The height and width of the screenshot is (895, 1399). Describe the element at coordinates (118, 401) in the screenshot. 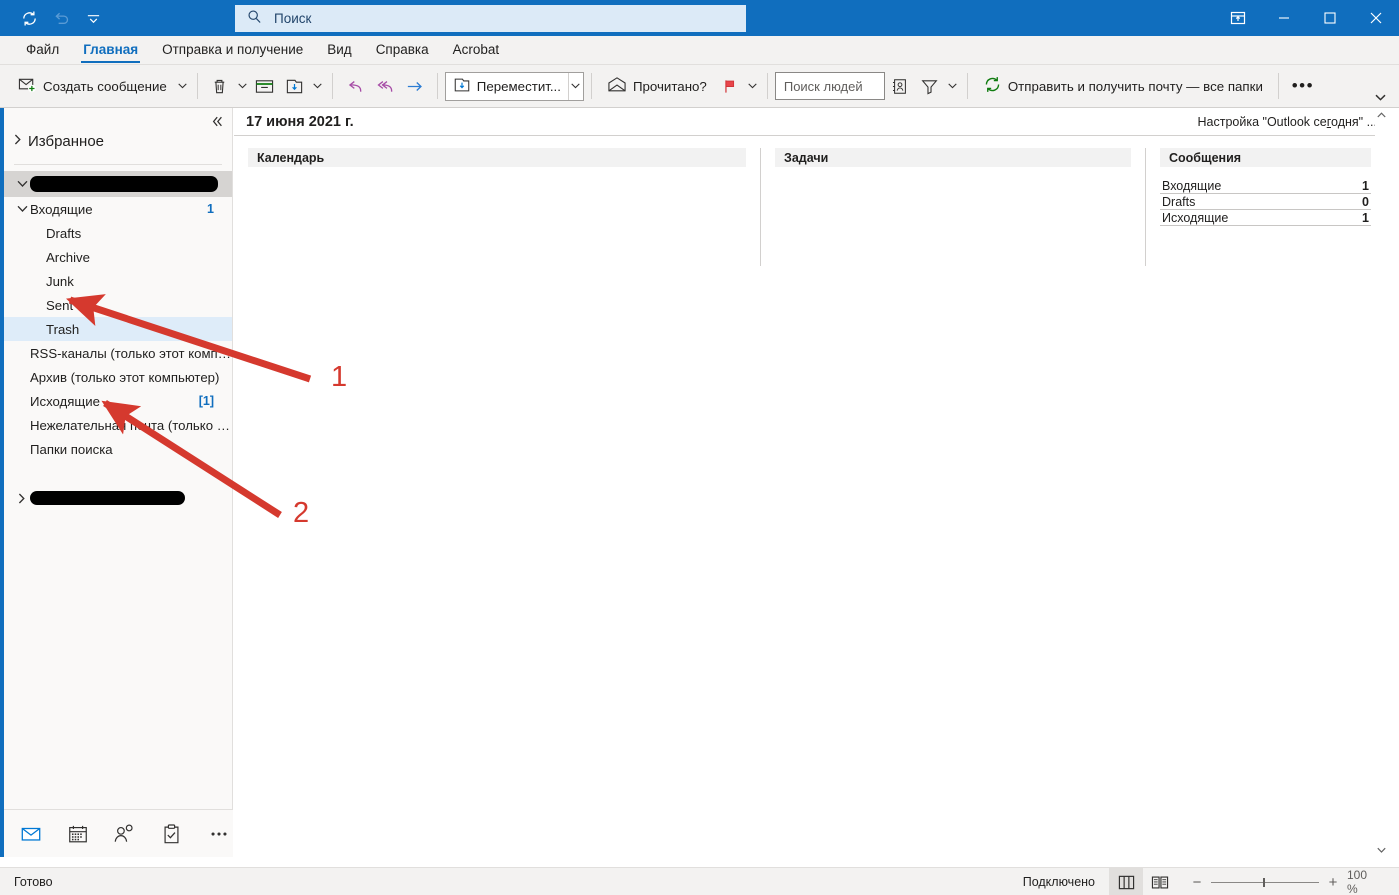

I see `tree-item-outbox: Исходящие [1]` at that location.